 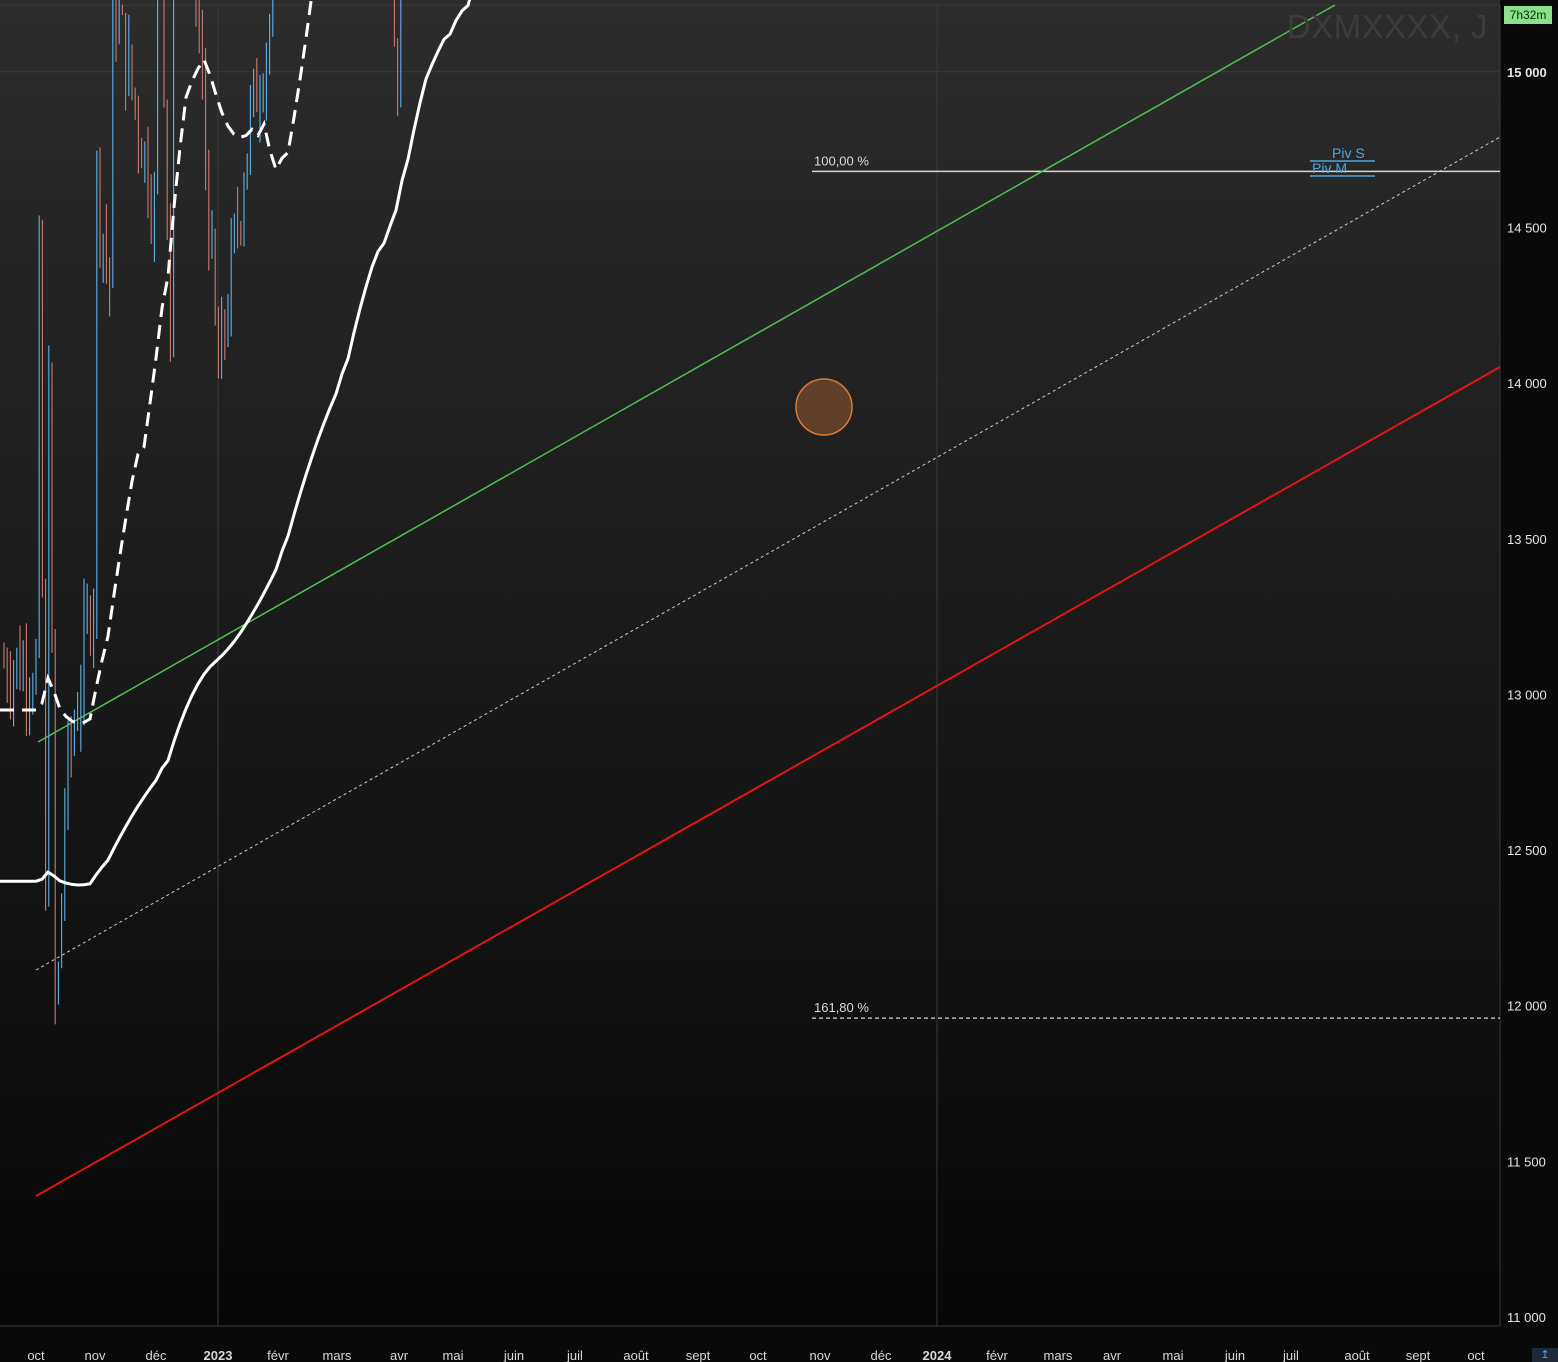 What do you see at coordinates (1527, 227) in the screenshot?
I see `y-tick-label-7: 14 500` at bounding box center [1527, 227].